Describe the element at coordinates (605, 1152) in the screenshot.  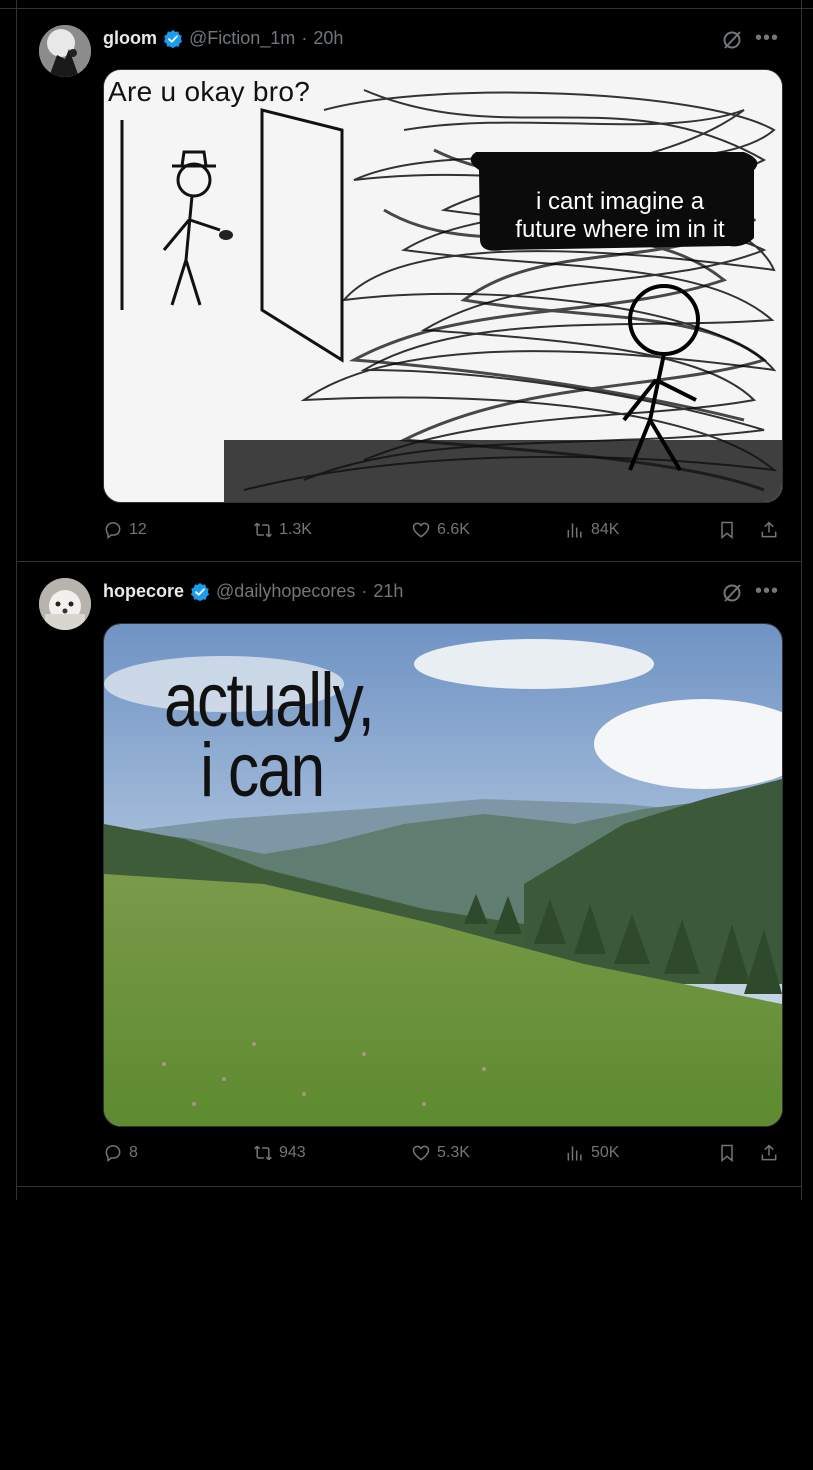
I see `views-count: 50K` at that location.